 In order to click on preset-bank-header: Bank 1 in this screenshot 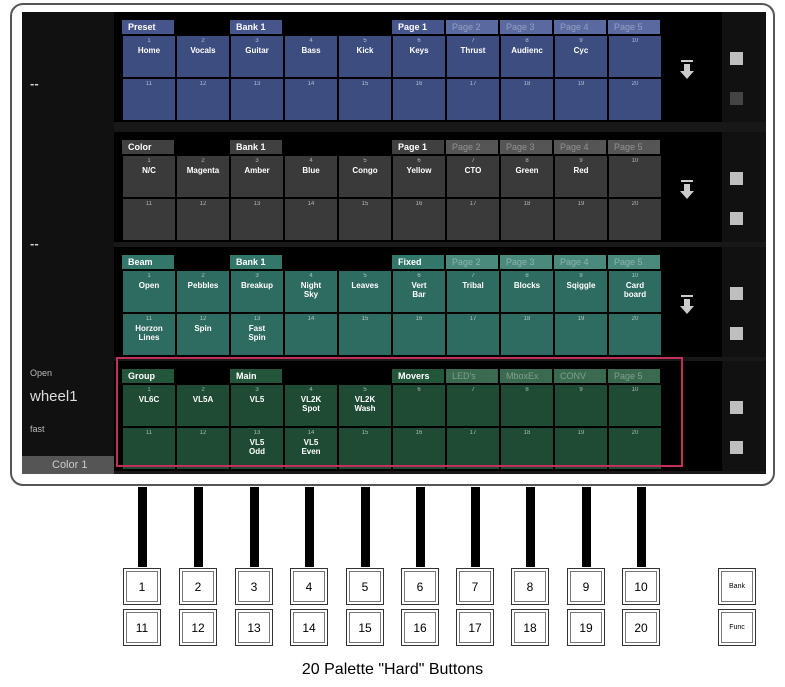, I will do `click(256, 27)`.